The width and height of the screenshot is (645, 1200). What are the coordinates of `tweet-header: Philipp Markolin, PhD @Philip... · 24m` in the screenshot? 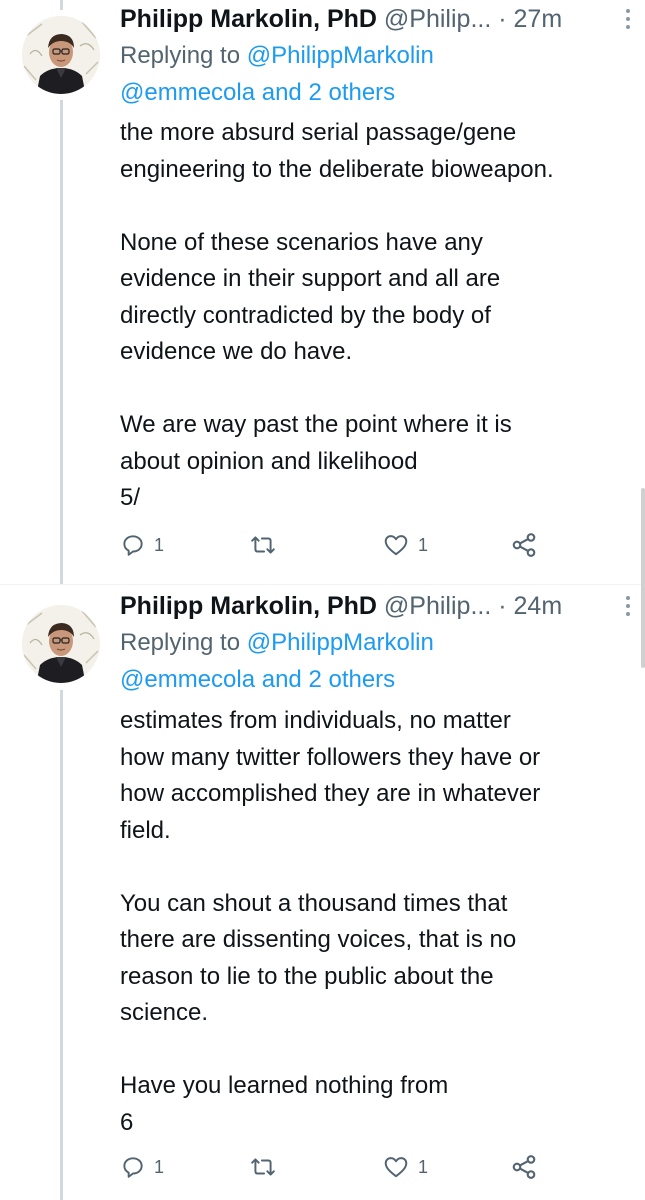 It's located at (376, 606).